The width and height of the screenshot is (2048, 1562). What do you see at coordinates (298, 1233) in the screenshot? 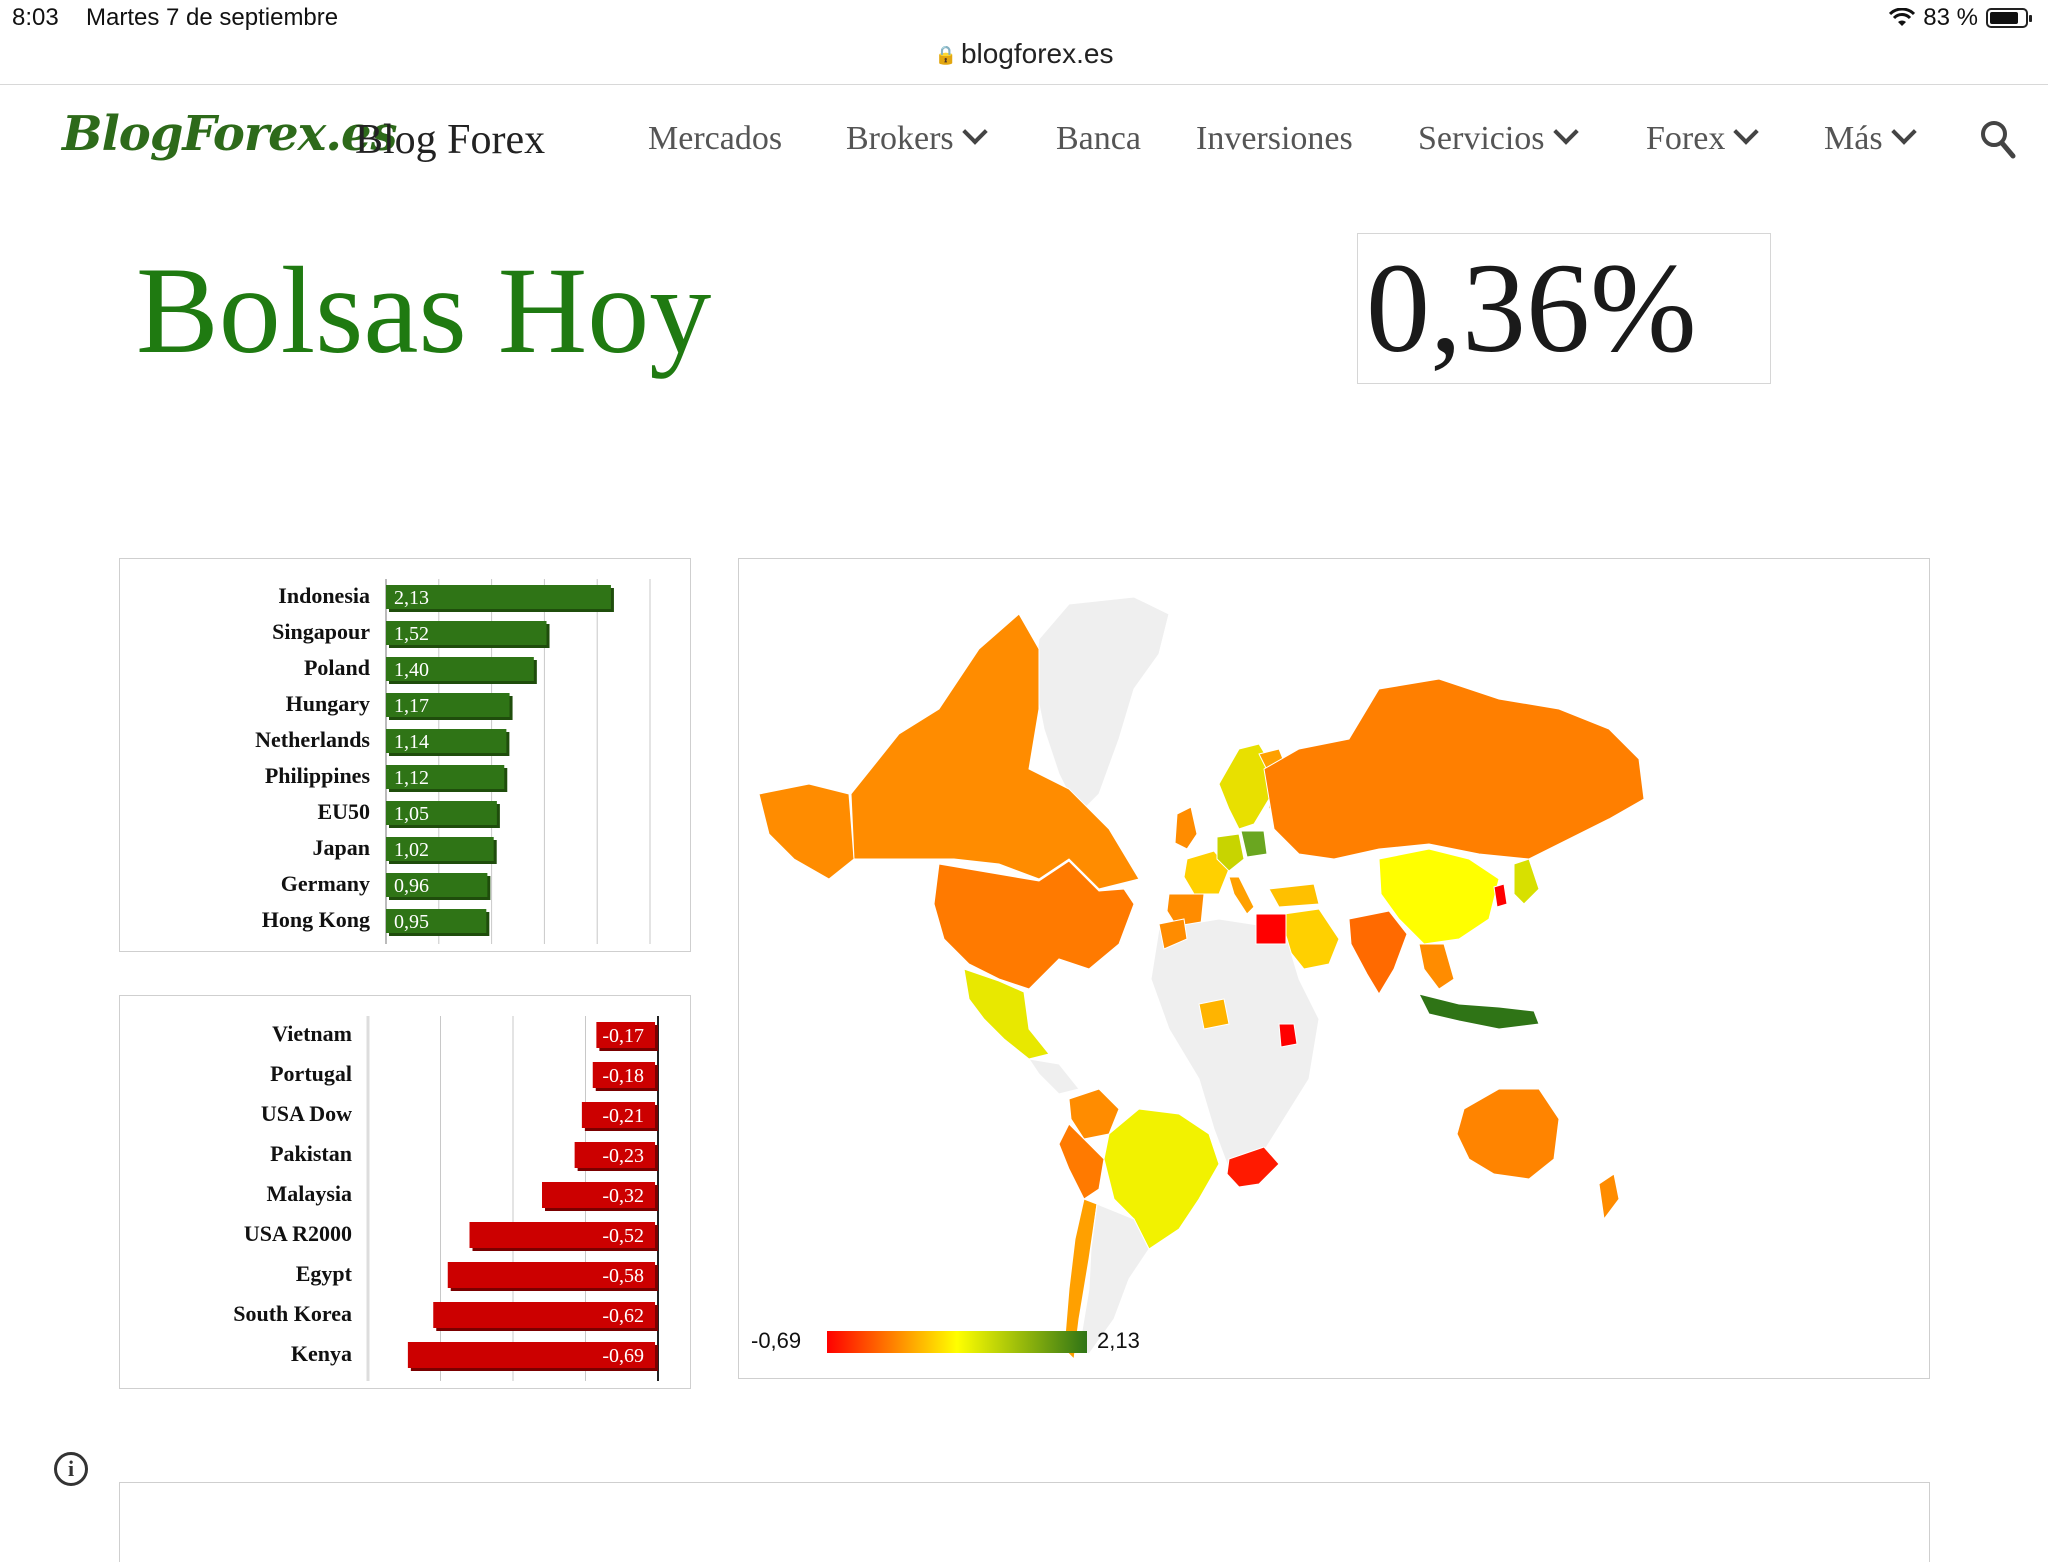
I see `category-label: USA R2000` at bounding box center [298, 1233].